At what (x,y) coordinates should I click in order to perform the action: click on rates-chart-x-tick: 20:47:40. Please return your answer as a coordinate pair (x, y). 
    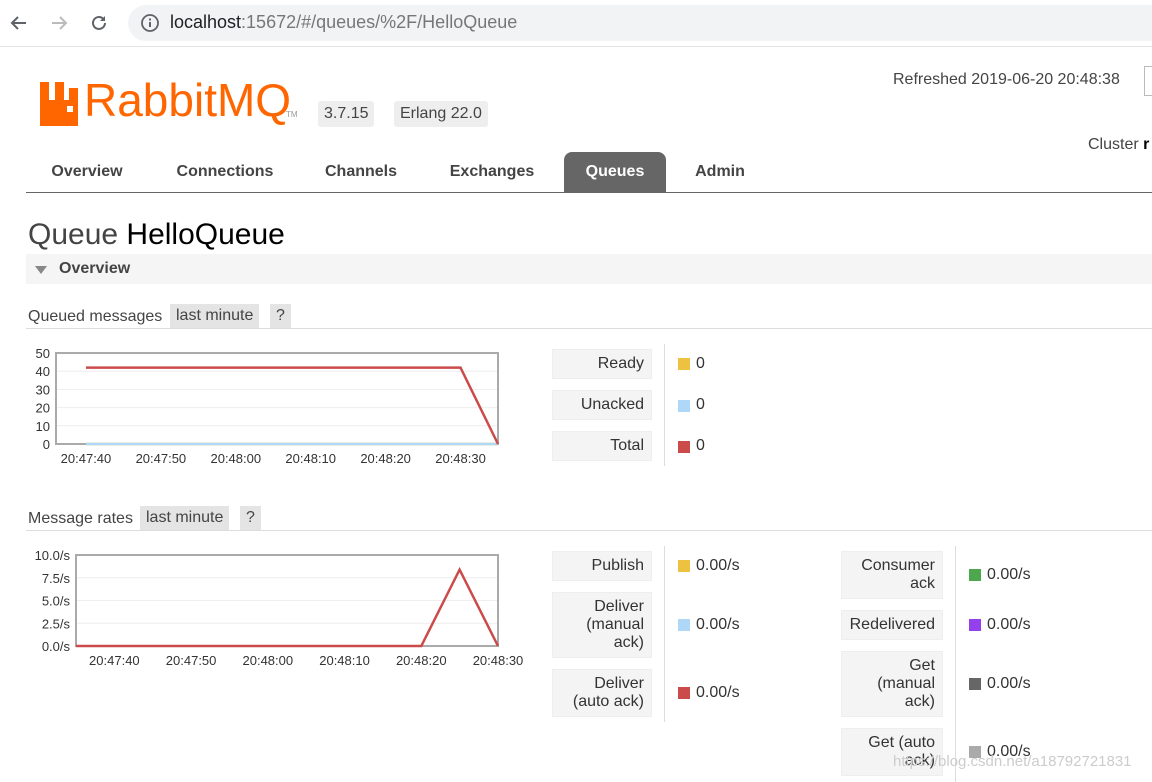
    Looking at the image, I should click on (114, 660).